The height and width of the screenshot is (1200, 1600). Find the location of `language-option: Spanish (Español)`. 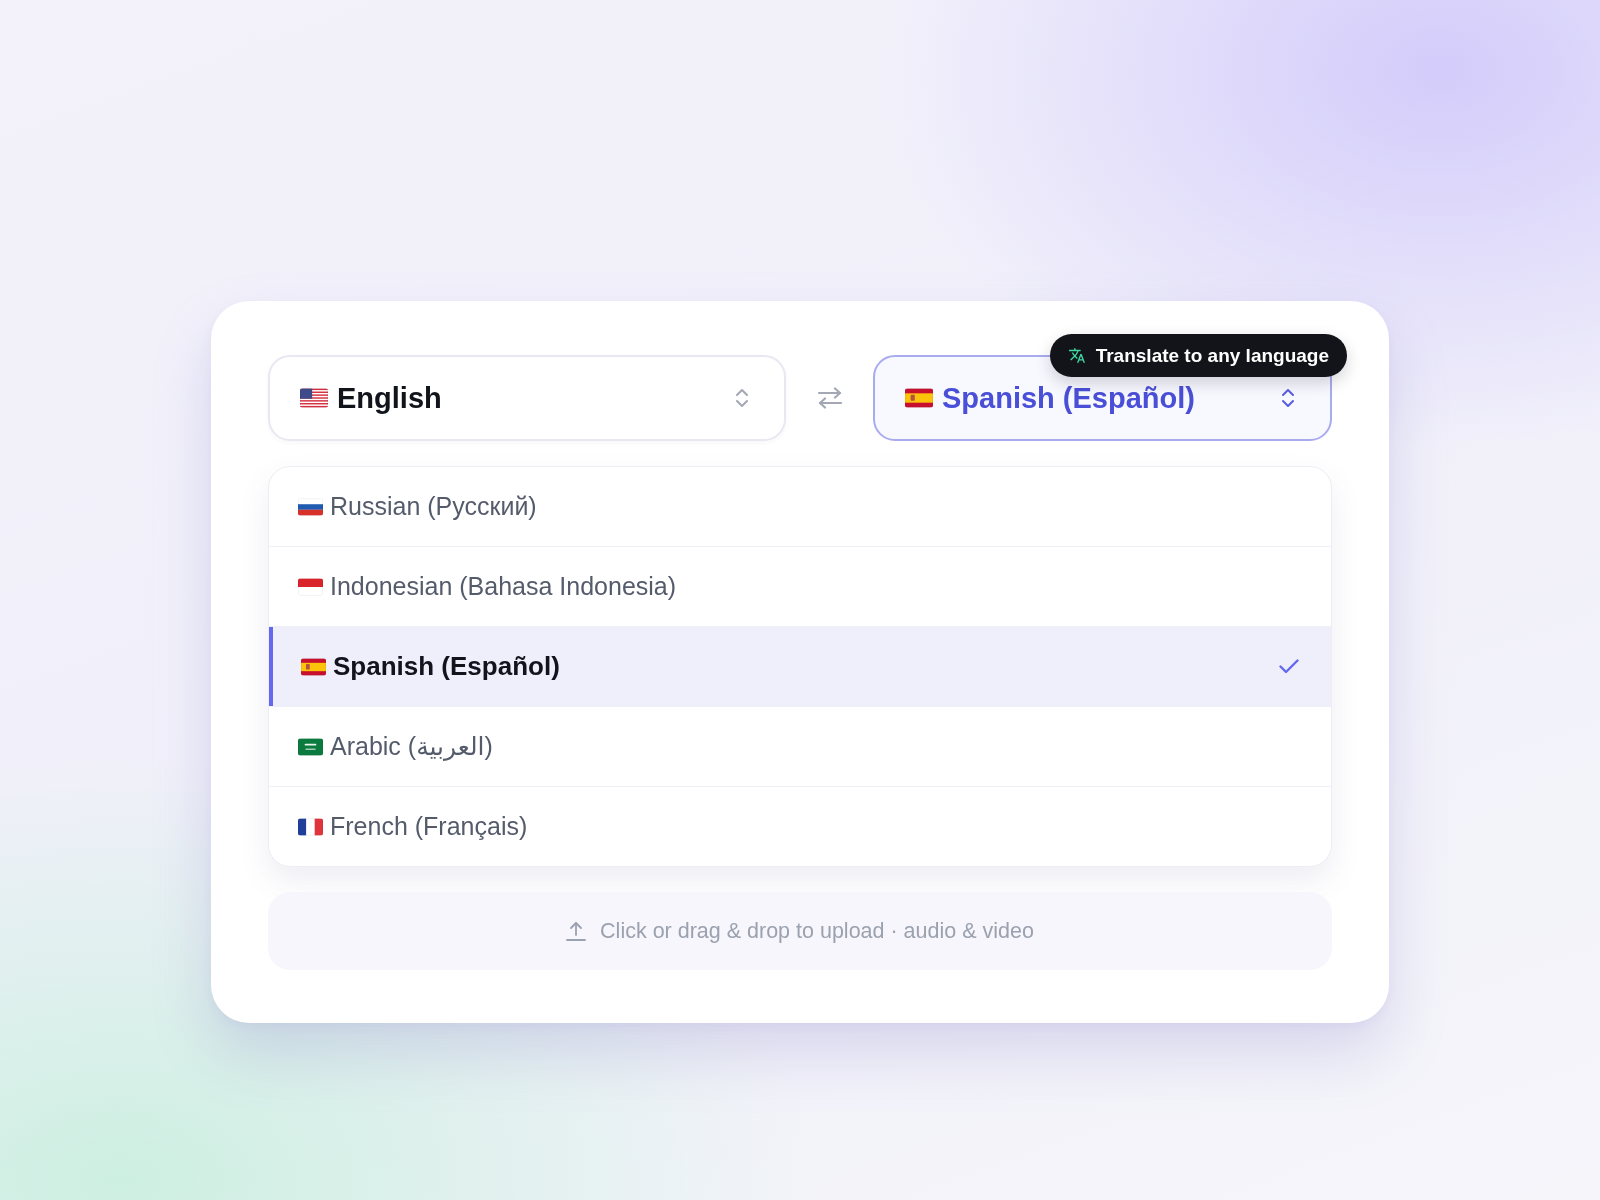

language-option: Spanish (Español) is located at coordinates (800, 666).